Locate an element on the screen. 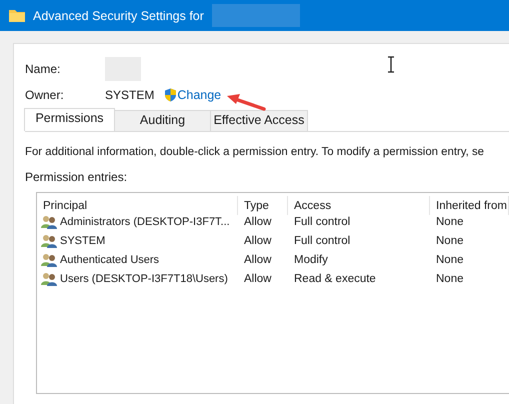 The image size is (509, 404). tab: Auditing is located at coordinates (162, 120).